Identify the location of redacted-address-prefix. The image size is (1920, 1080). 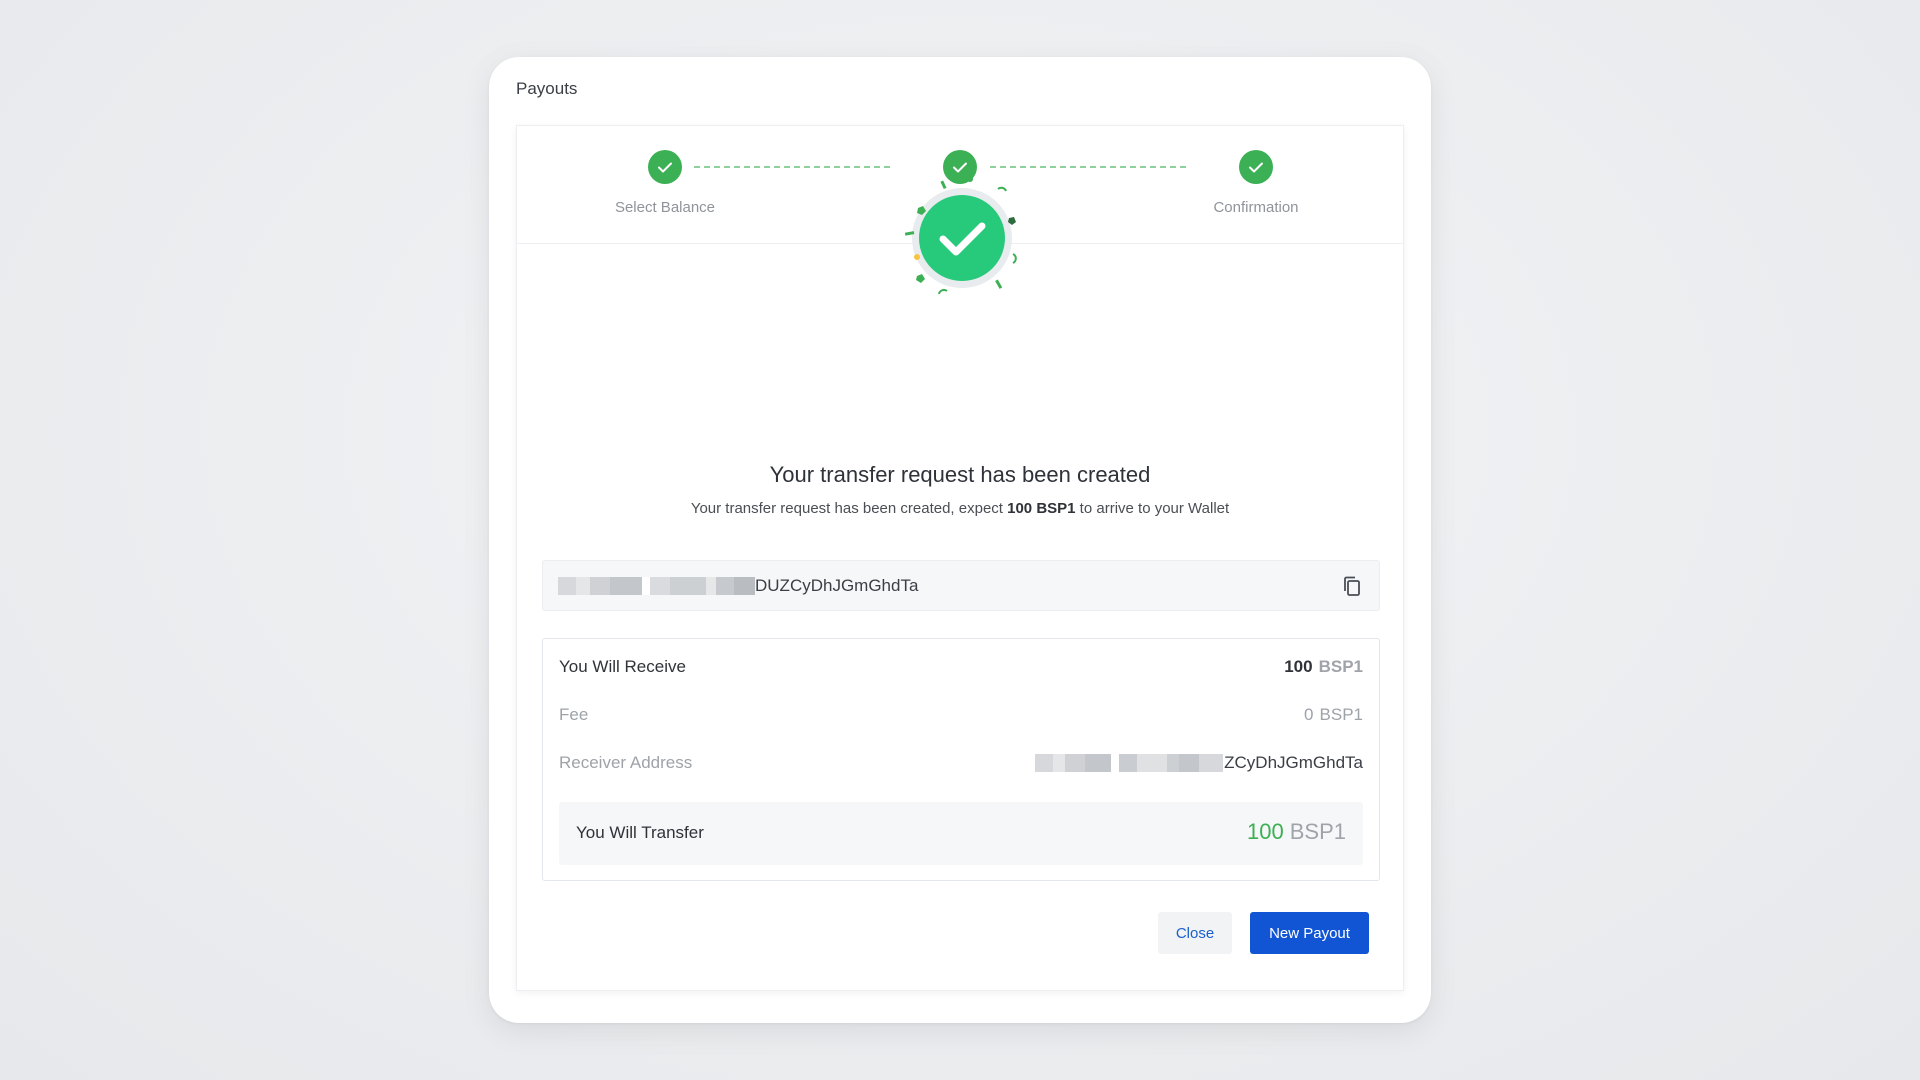
(656, 586).